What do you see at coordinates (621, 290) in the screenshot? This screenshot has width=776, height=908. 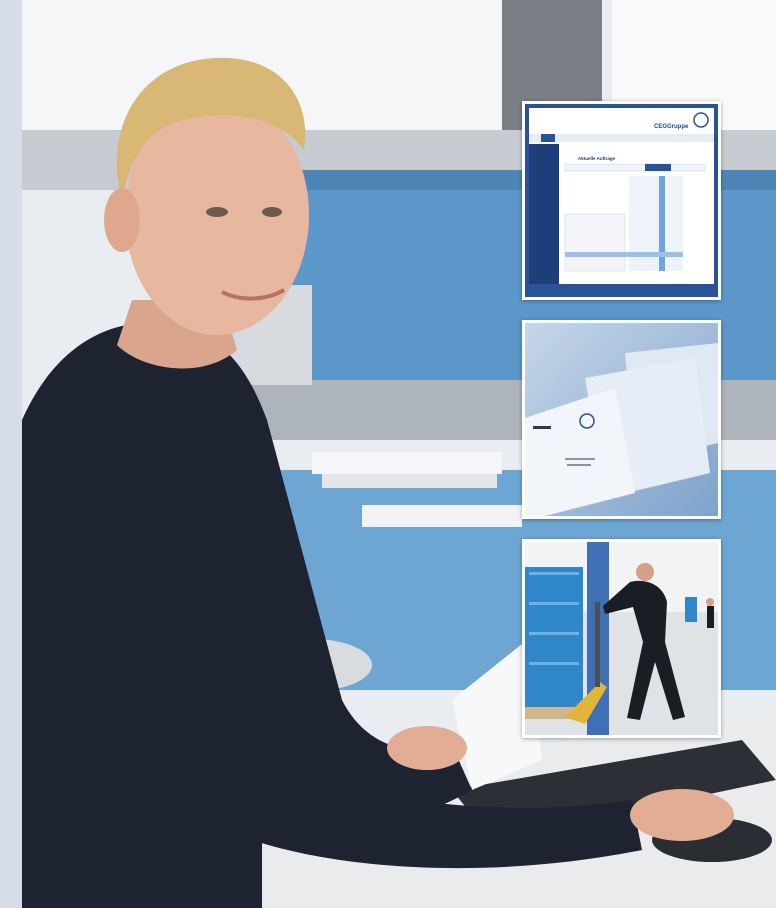 I see `screen-footer` at bounding box center [621, 290].